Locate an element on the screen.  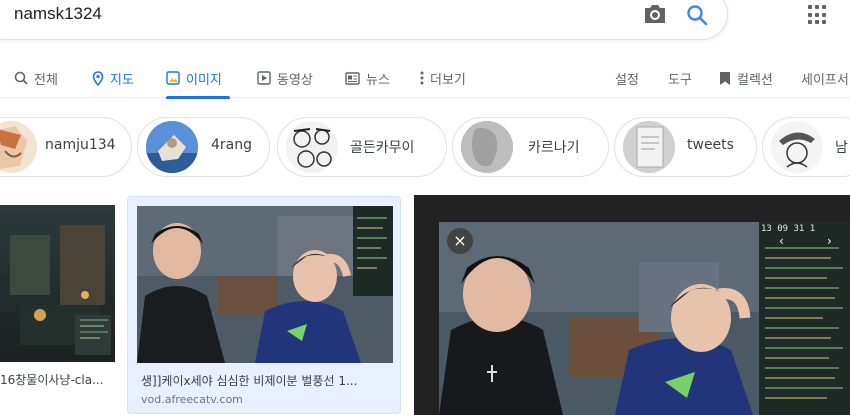
tab-maps: 지도 is located at coordinates (113, 78).